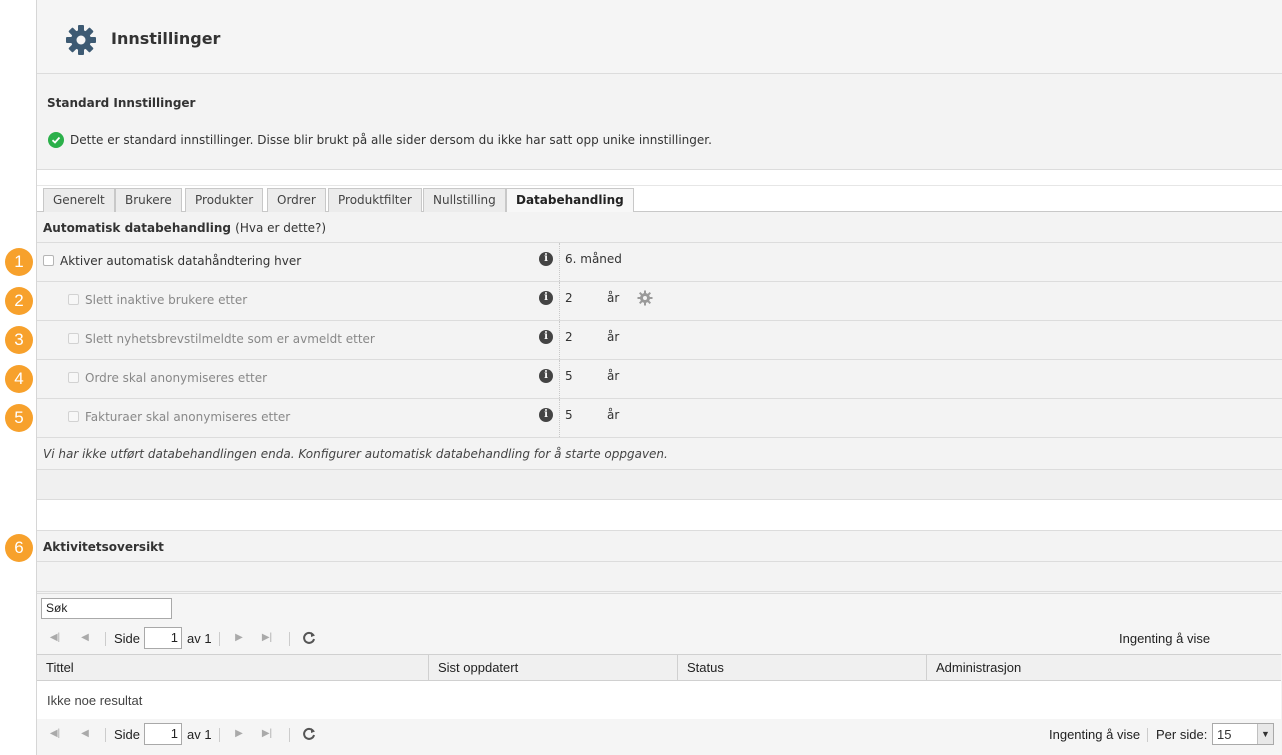 This screenshot has height=755, width=1282. What do you see at coordinates (73, 299) in the screenshot?
I see `delete-inactive-users-checkbox` at bounding box center [73, 299].